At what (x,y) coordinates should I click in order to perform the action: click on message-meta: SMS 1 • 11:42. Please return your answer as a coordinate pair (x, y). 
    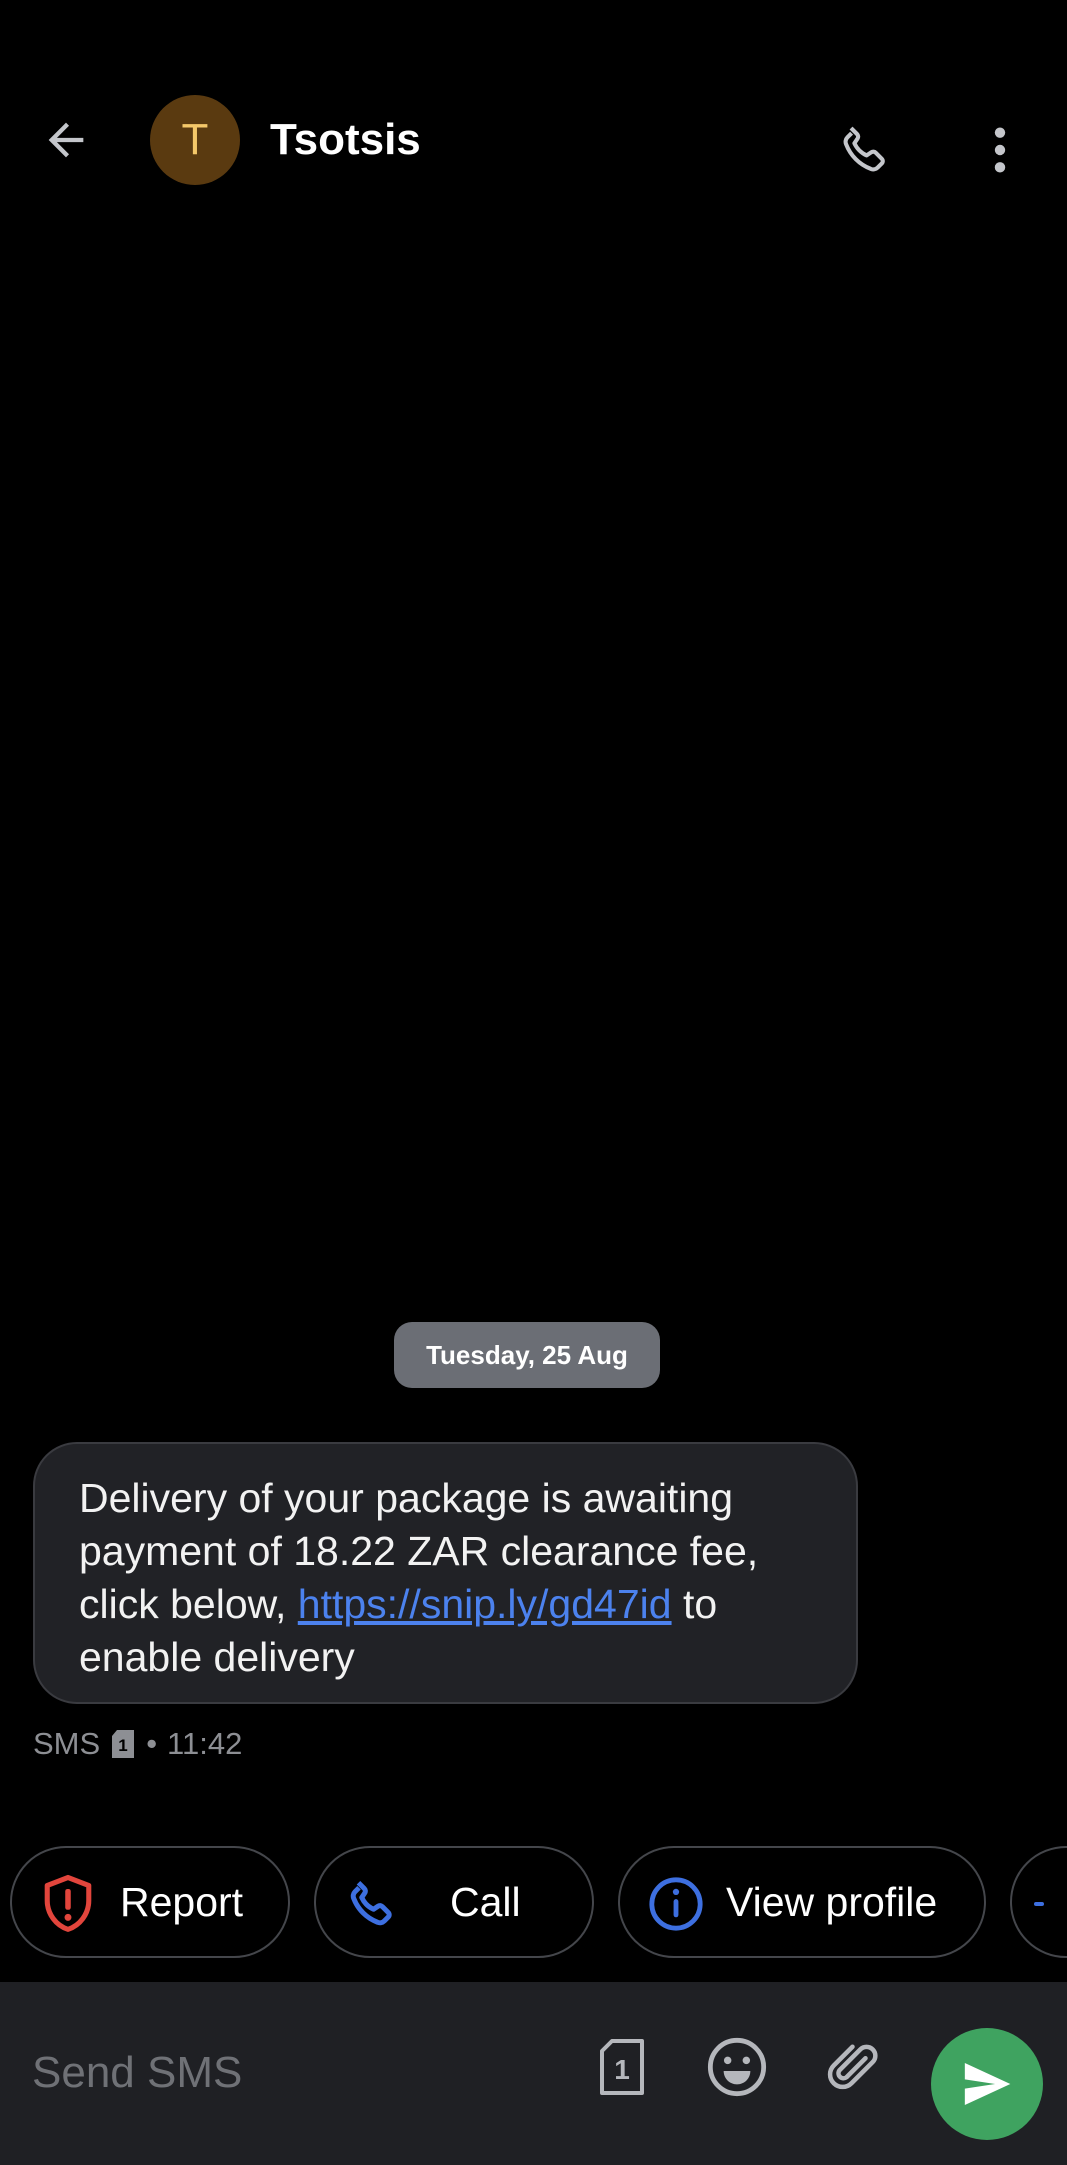
    Looking at the image, I should click on (137, 1744).